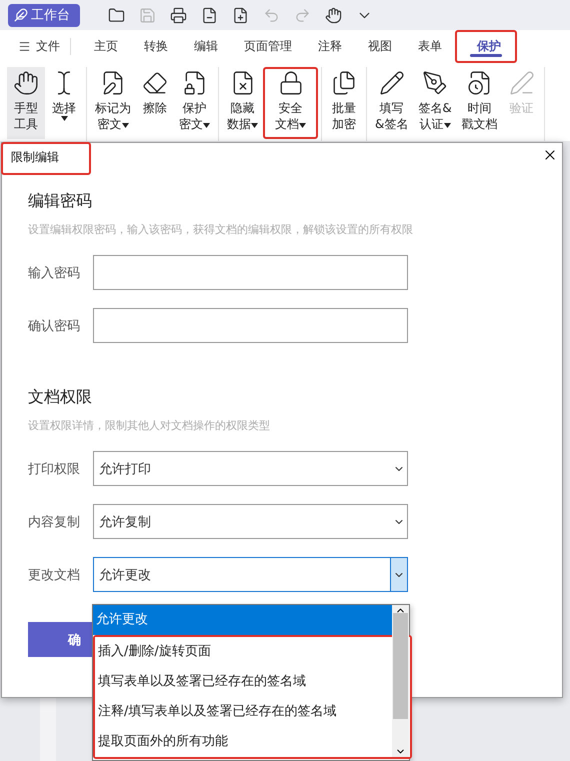 The width and height of the screenshot is (570, 761). What do you see at coordinates (60, 397) in the screenshot?
I see `section-heading: 文档权限` at bounding box center [60, 397].